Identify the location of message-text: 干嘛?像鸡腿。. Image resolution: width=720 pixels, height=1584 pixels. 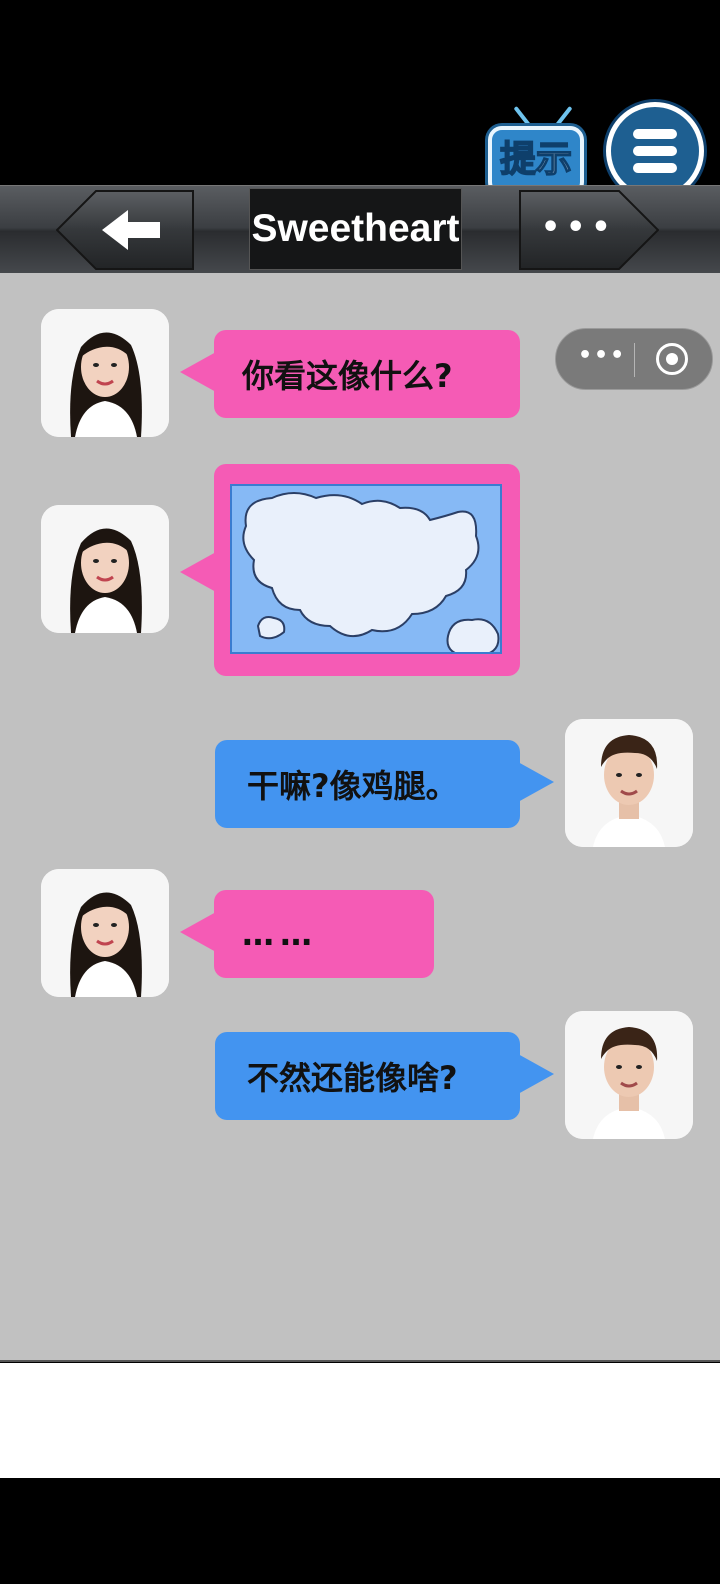
(352, 786).